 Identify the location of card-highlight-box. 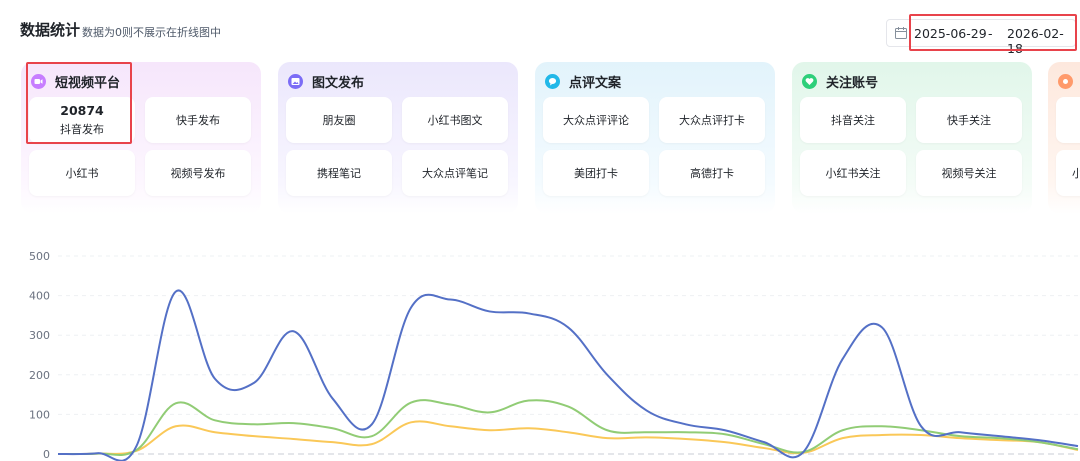
(79, 103).